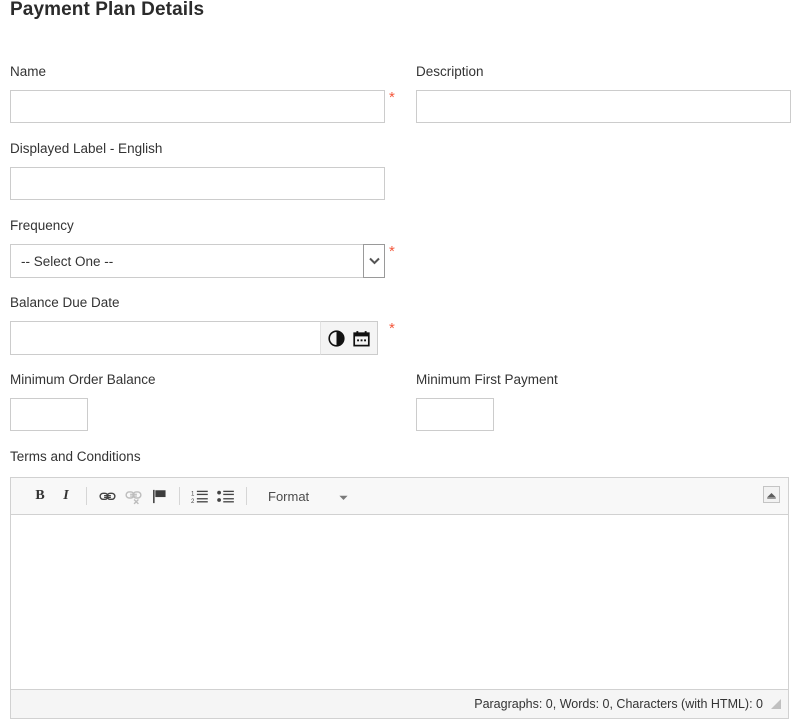  I want to click on bulleted-list-icon, so click(226, 496).